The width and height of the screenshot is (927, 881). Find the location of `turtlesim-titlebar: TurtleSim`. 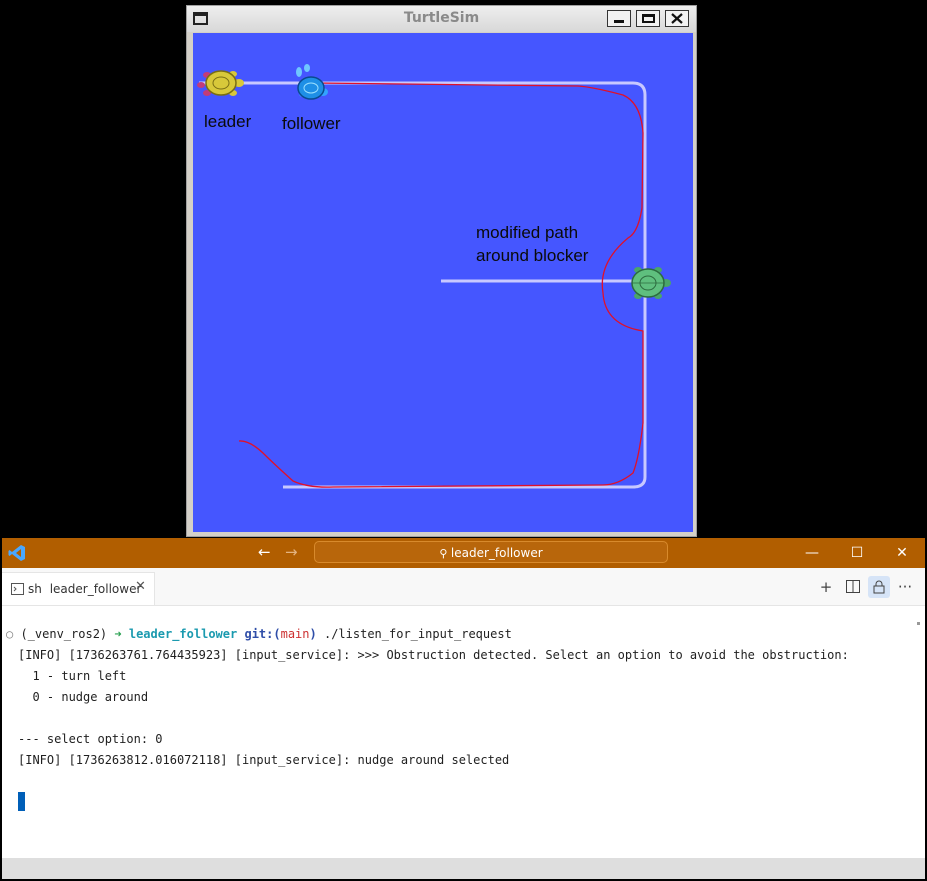

turtlesim-titlebar: TurtleSim is located at coordinates (441, 19).